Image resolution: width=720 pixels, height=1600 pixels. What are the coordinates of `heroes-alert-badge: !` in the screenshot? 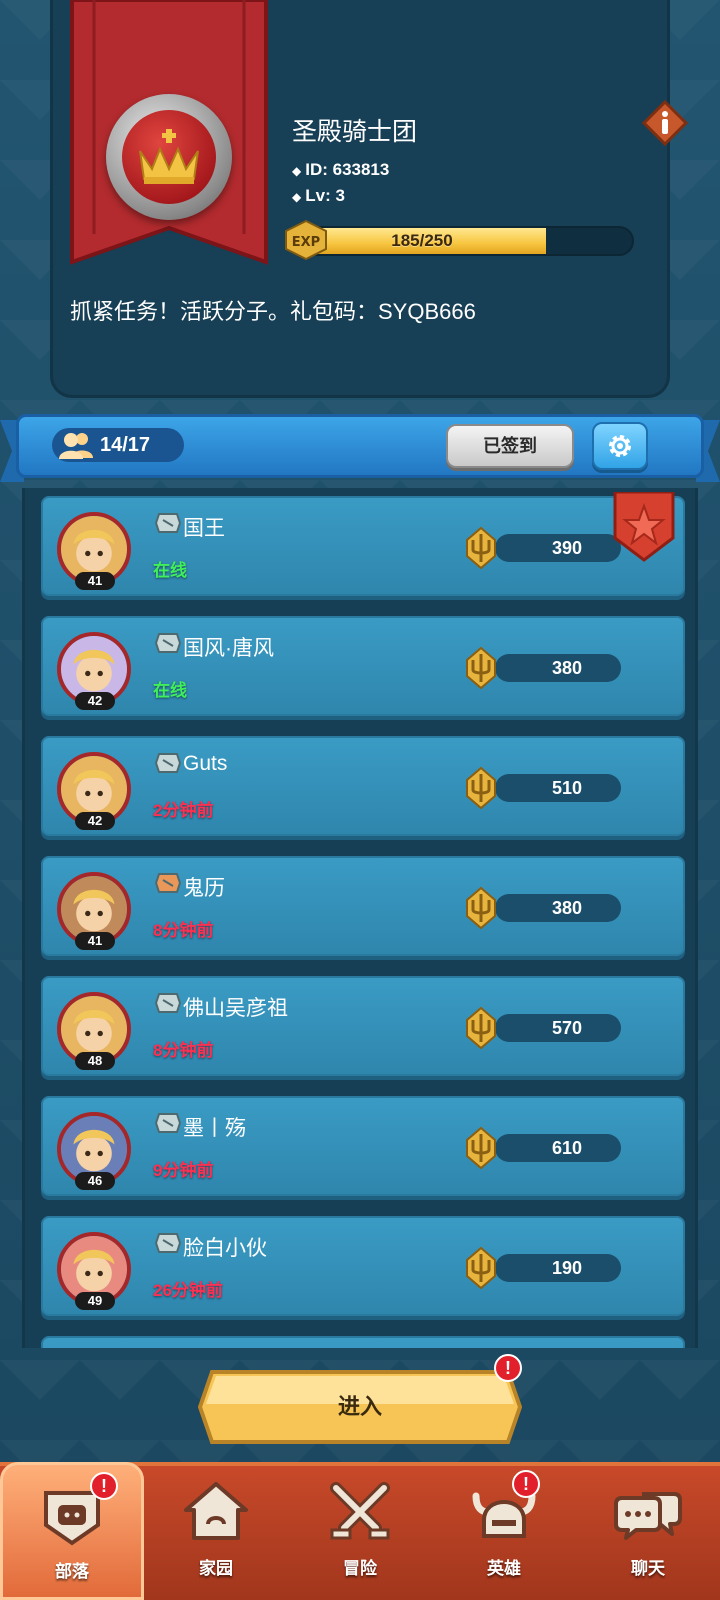 It's located at (526, 1484).